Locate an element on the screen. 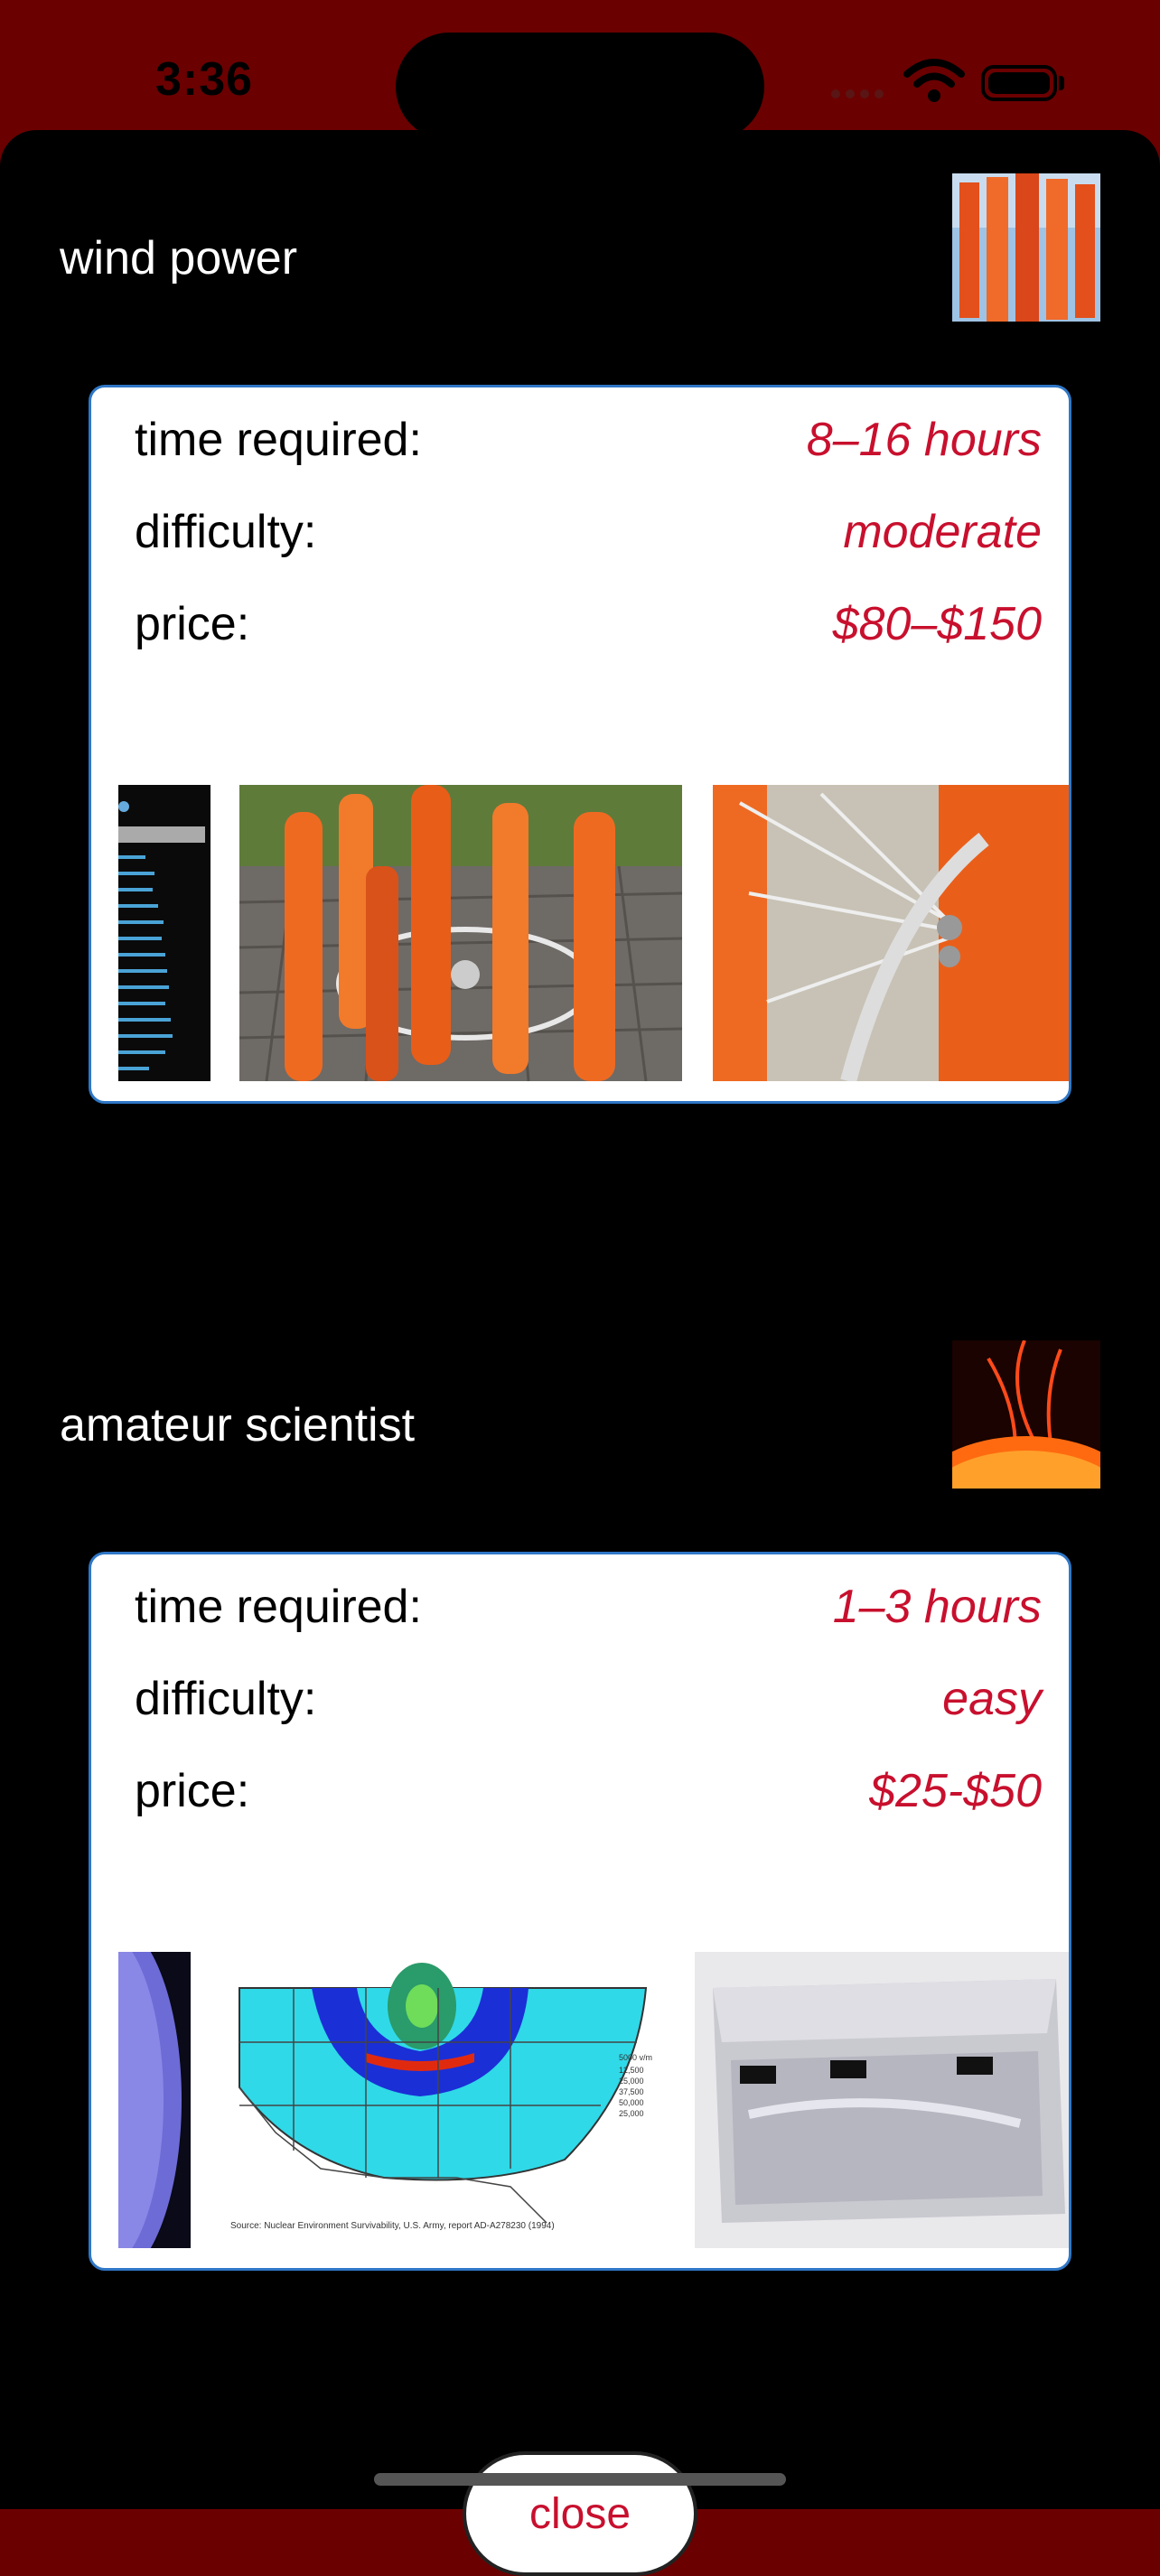 Image resolution: width=1160 pixels, height=2576 pixels. wifi-icon is located at coordinates (934, 80).